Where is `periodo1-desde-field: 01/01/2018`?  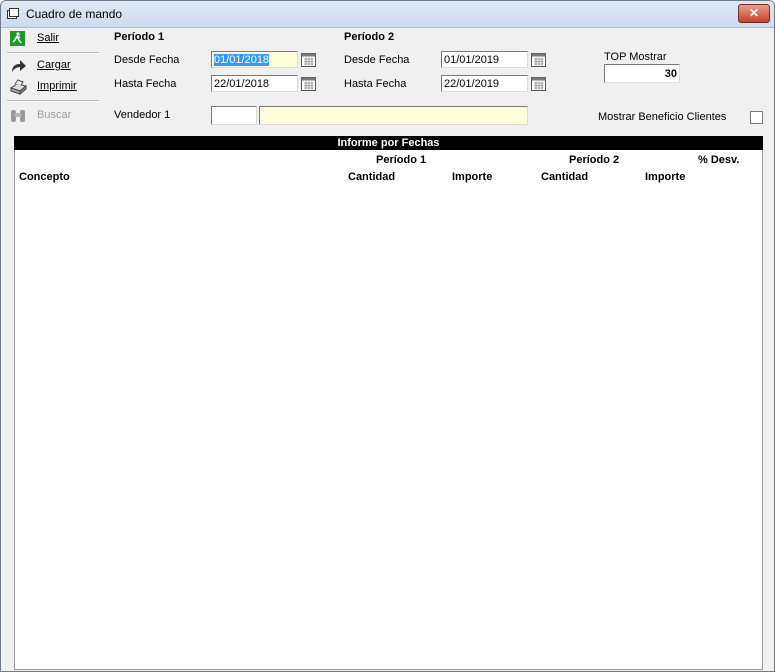 periodo1-desde-field: 01/01/2018 is located at coordinates (254, 59).